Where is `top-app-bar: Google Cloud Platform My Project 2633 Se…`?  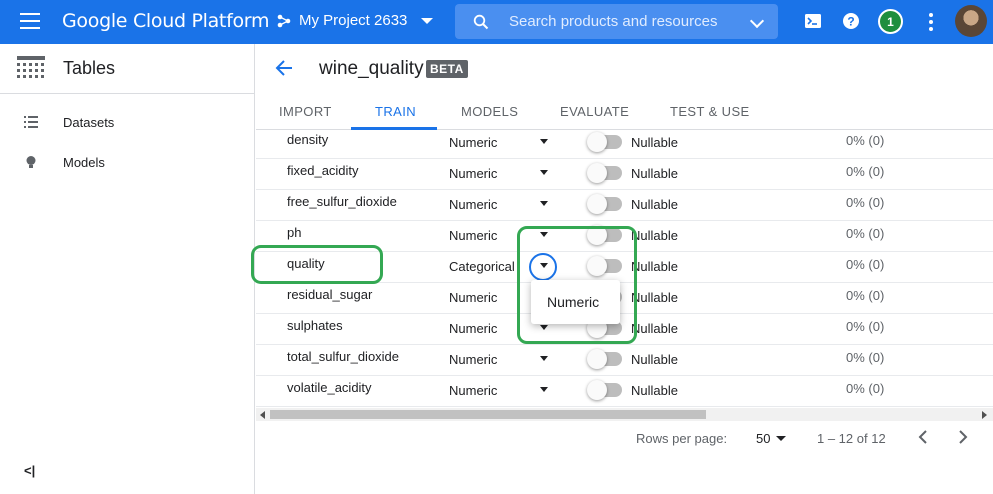 top-app-bar: Google Cloud Platform My Project 2633 Se… is located at coordinates (496, 22).